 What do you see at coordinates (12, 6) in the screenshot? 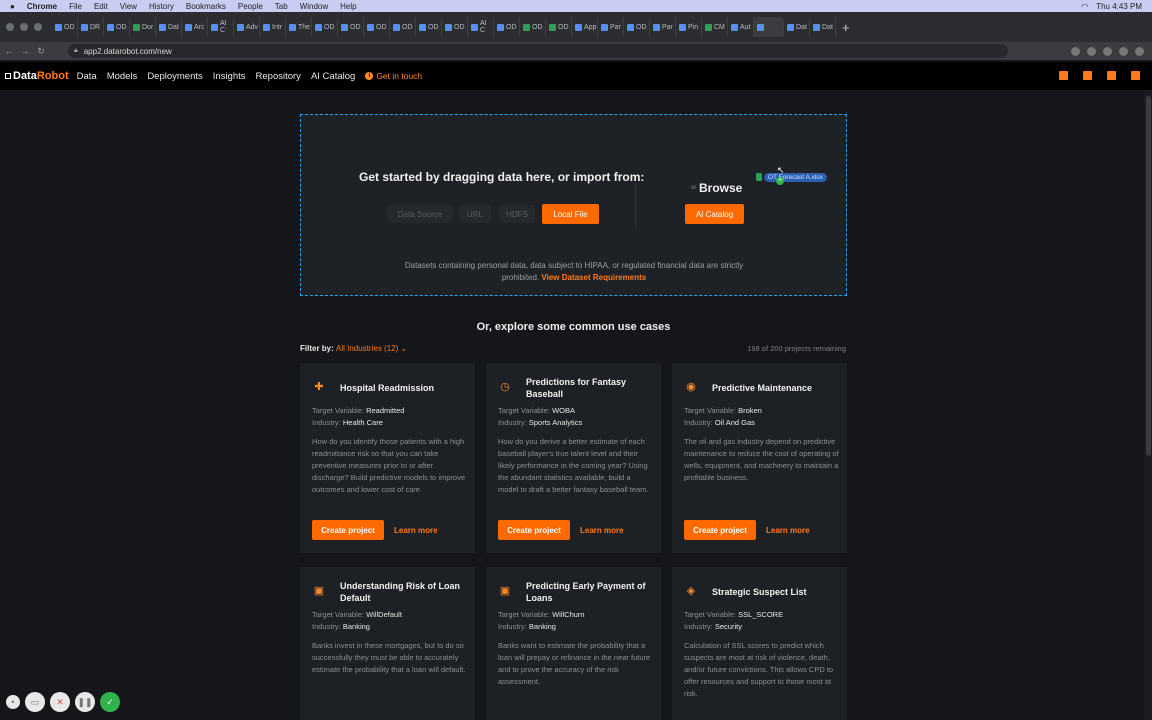
I see `apple-icon: ●` at bounding box center [12, 6].